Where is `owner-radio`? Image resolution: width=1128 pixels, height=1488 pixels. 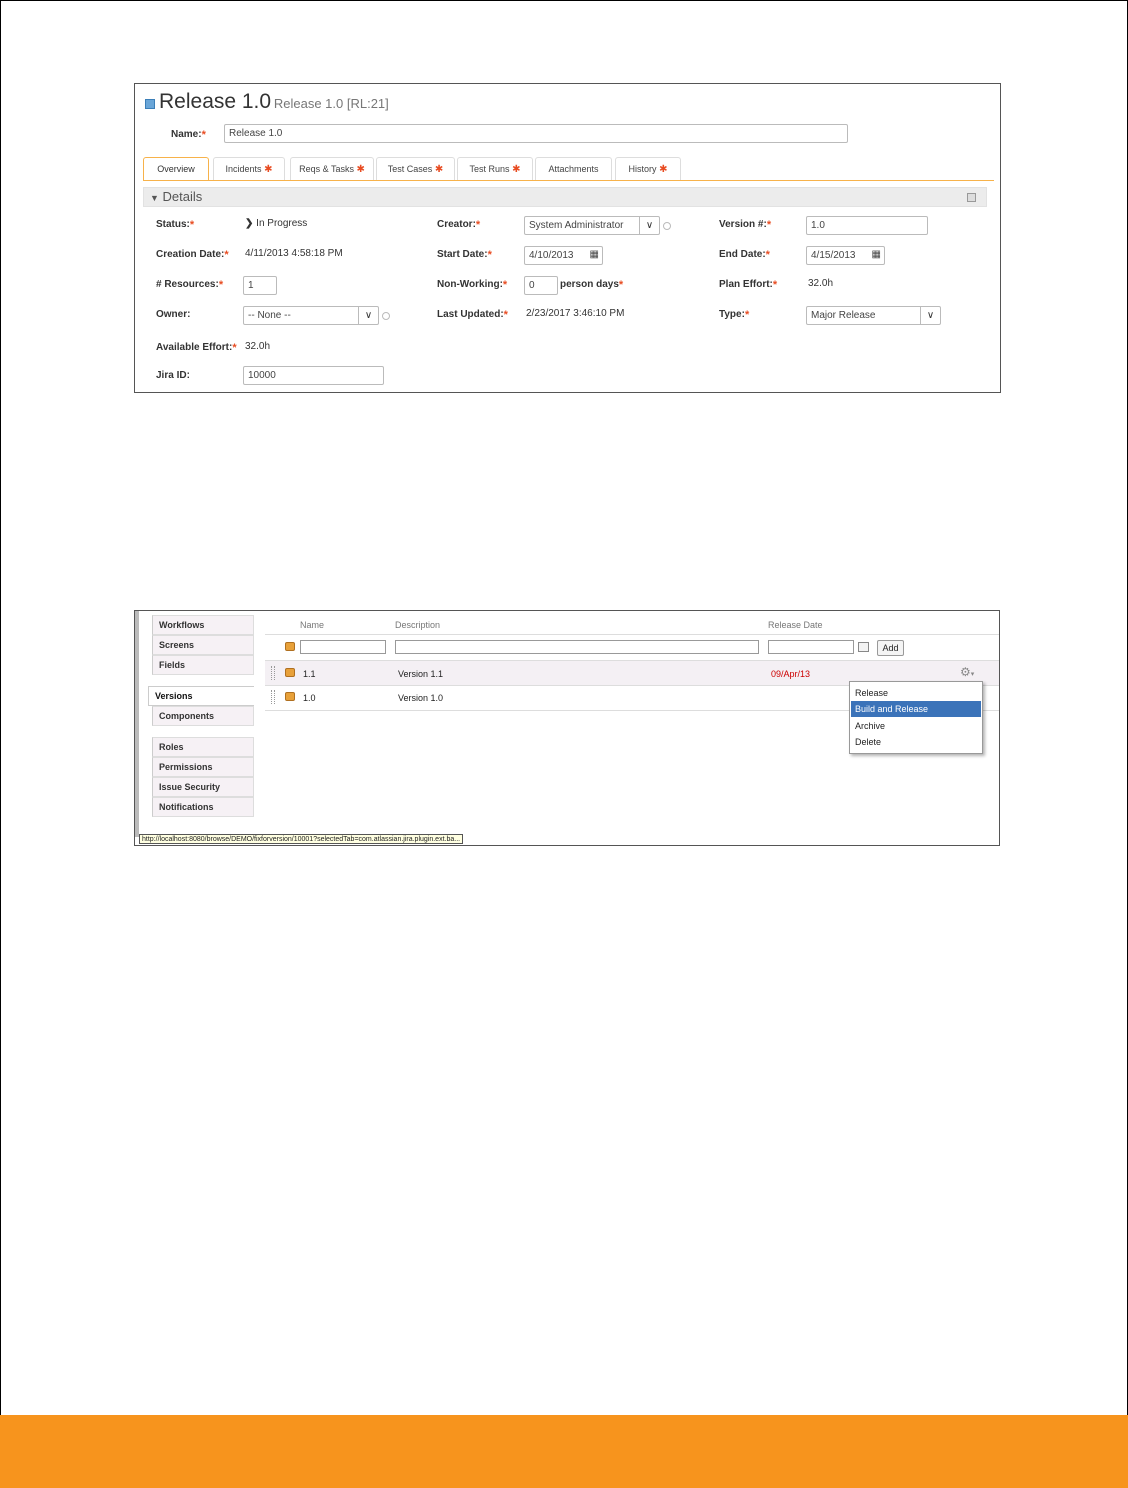 owner-radio is located at coordinates (386, 316).